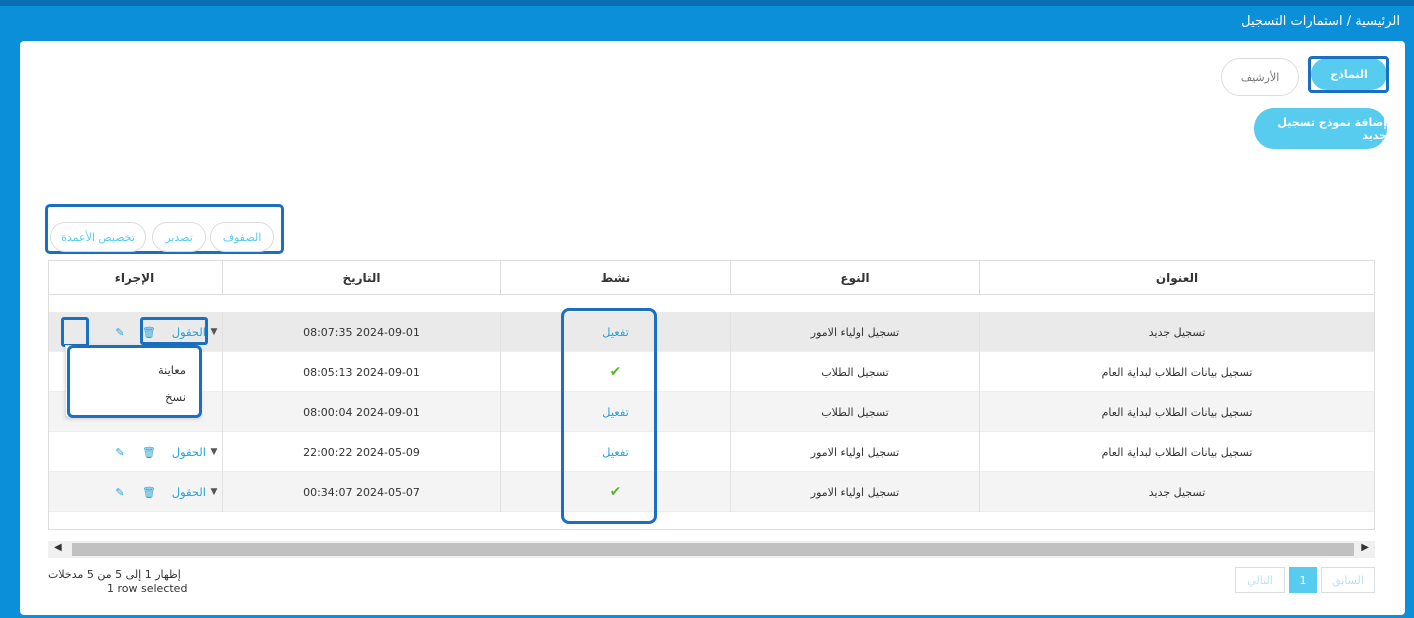 The image size is (1414, 618). Describe the element at coordinates (75, 332) in the screenshot. I see `dropdown-toggle-highlight` at that location.